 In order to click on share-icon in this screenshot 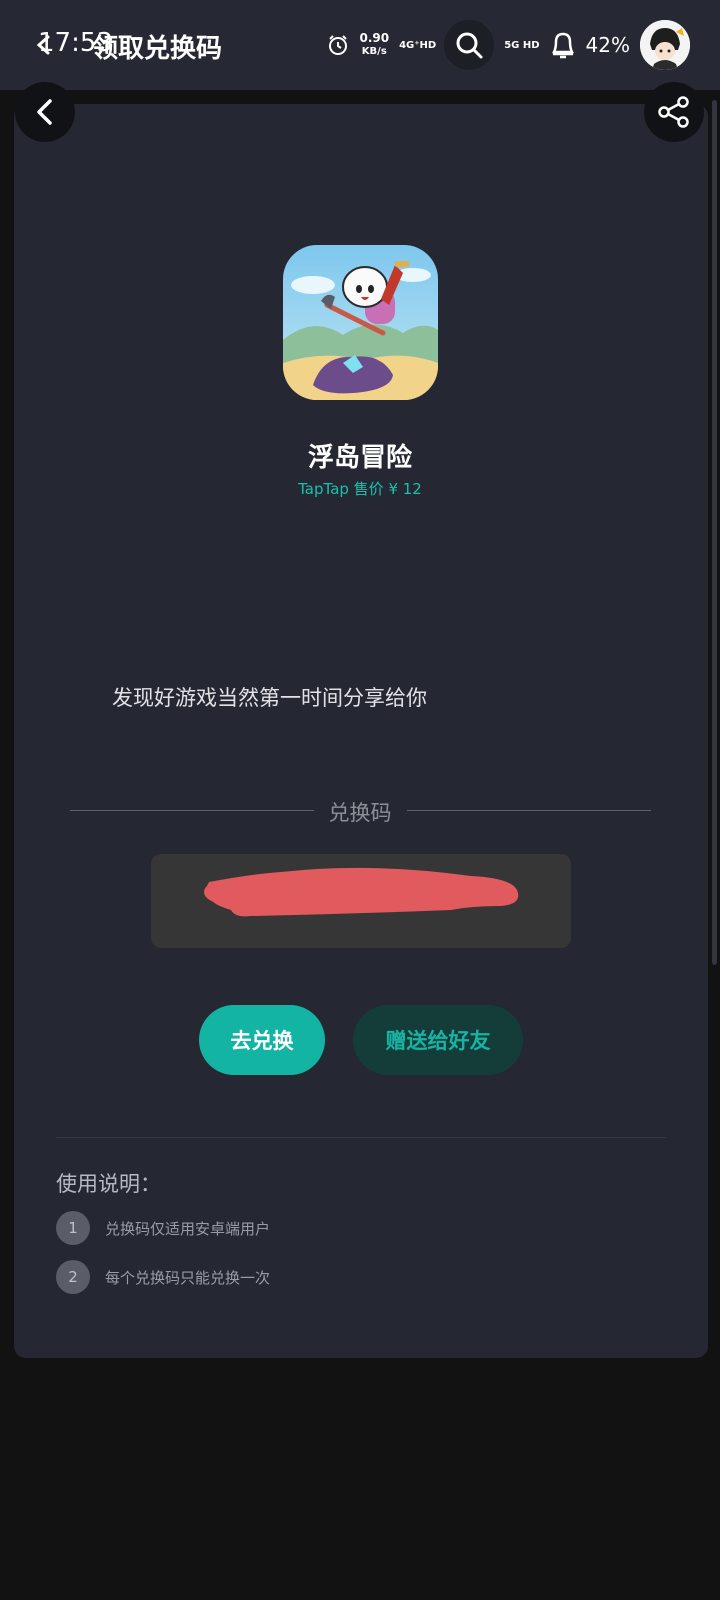, I will do `click(673, 112)`.